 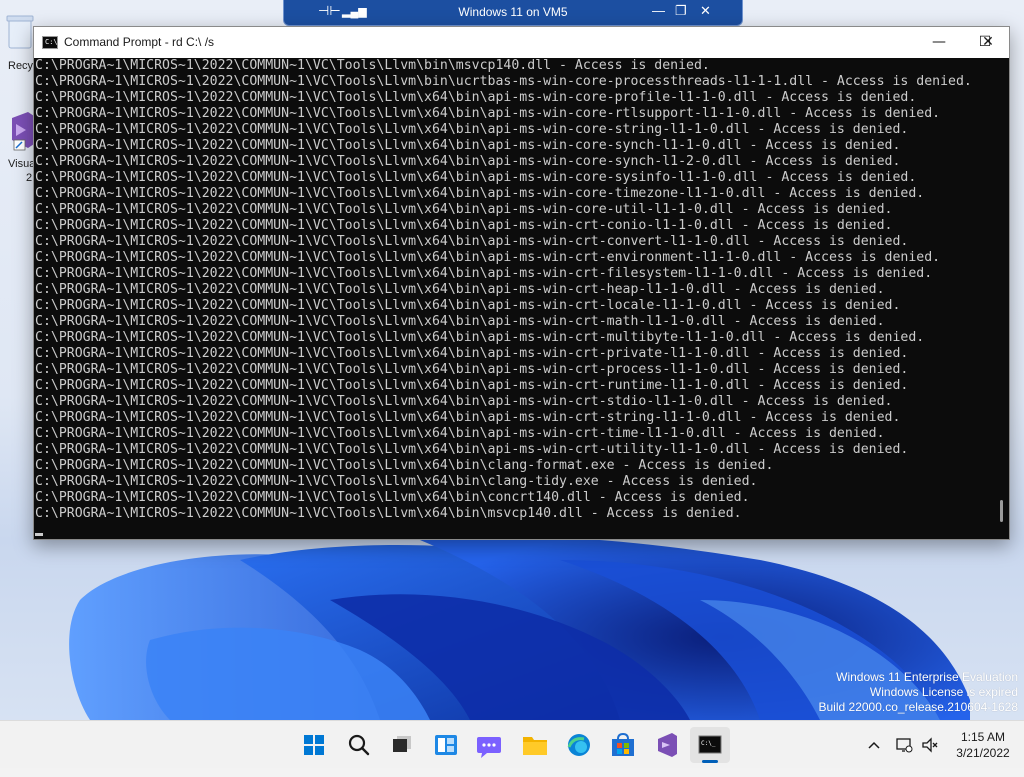 What do you see at coordinates (521, 42) in the screenshot?
I see `window-titlebar: C:\ Command Prompt - rd C:\ /s — ☐` at bounding box center [521, 42].